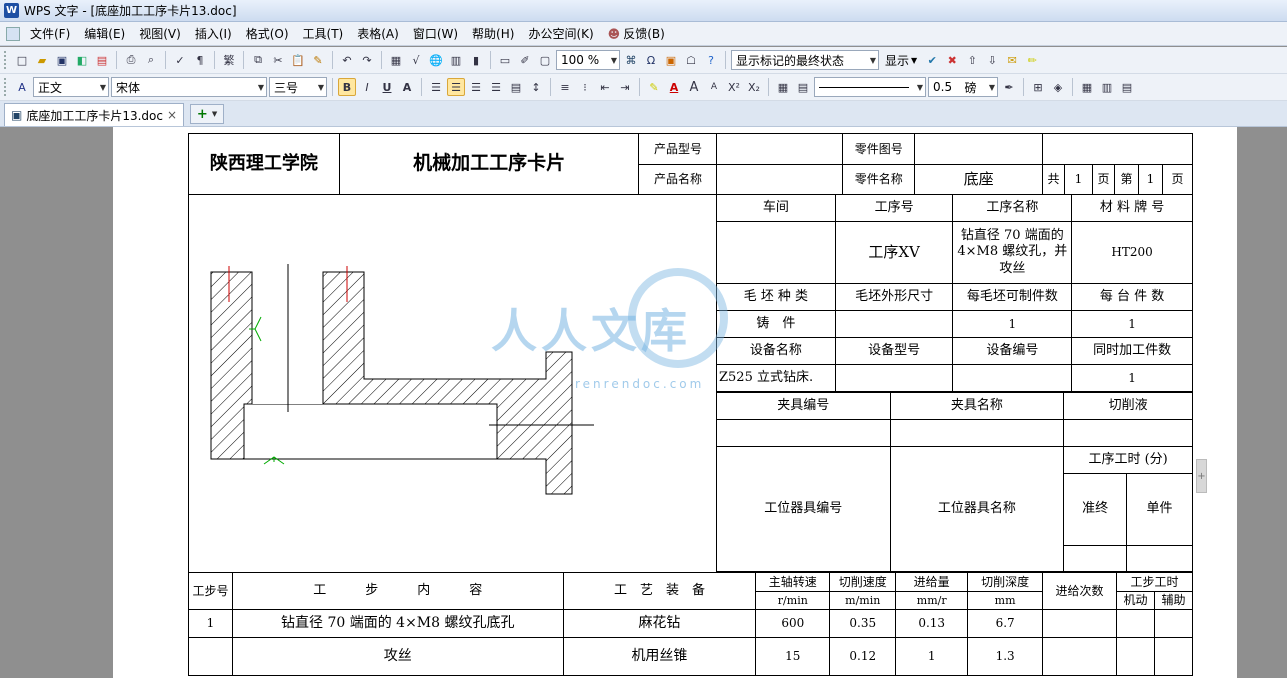 Image resolution: width=1287 pixels, height=678 pixels. Describe the element at coordinates (387, 87) in the screenshot. I see `underline-button: U` at that location.